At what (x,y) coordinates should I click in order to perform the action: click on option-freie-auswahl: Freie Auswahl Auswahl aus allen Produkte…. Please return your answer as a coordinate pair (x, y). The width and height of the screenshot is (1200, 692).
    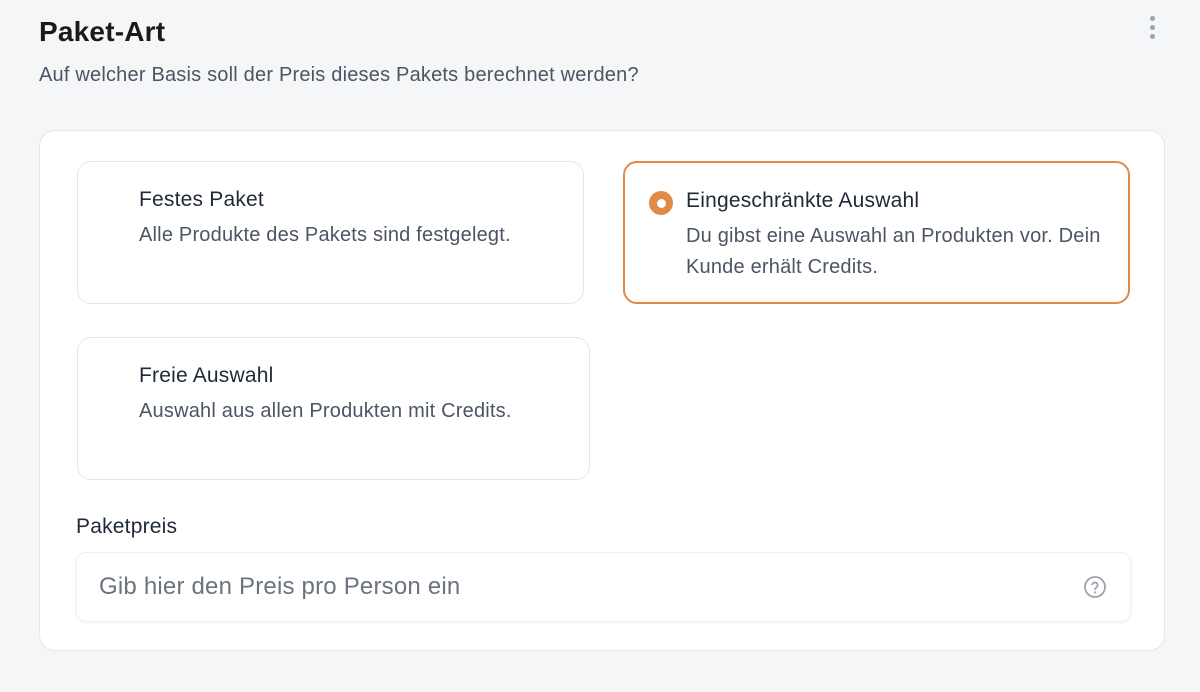
    Looking at the image, I should click on (333, 408).